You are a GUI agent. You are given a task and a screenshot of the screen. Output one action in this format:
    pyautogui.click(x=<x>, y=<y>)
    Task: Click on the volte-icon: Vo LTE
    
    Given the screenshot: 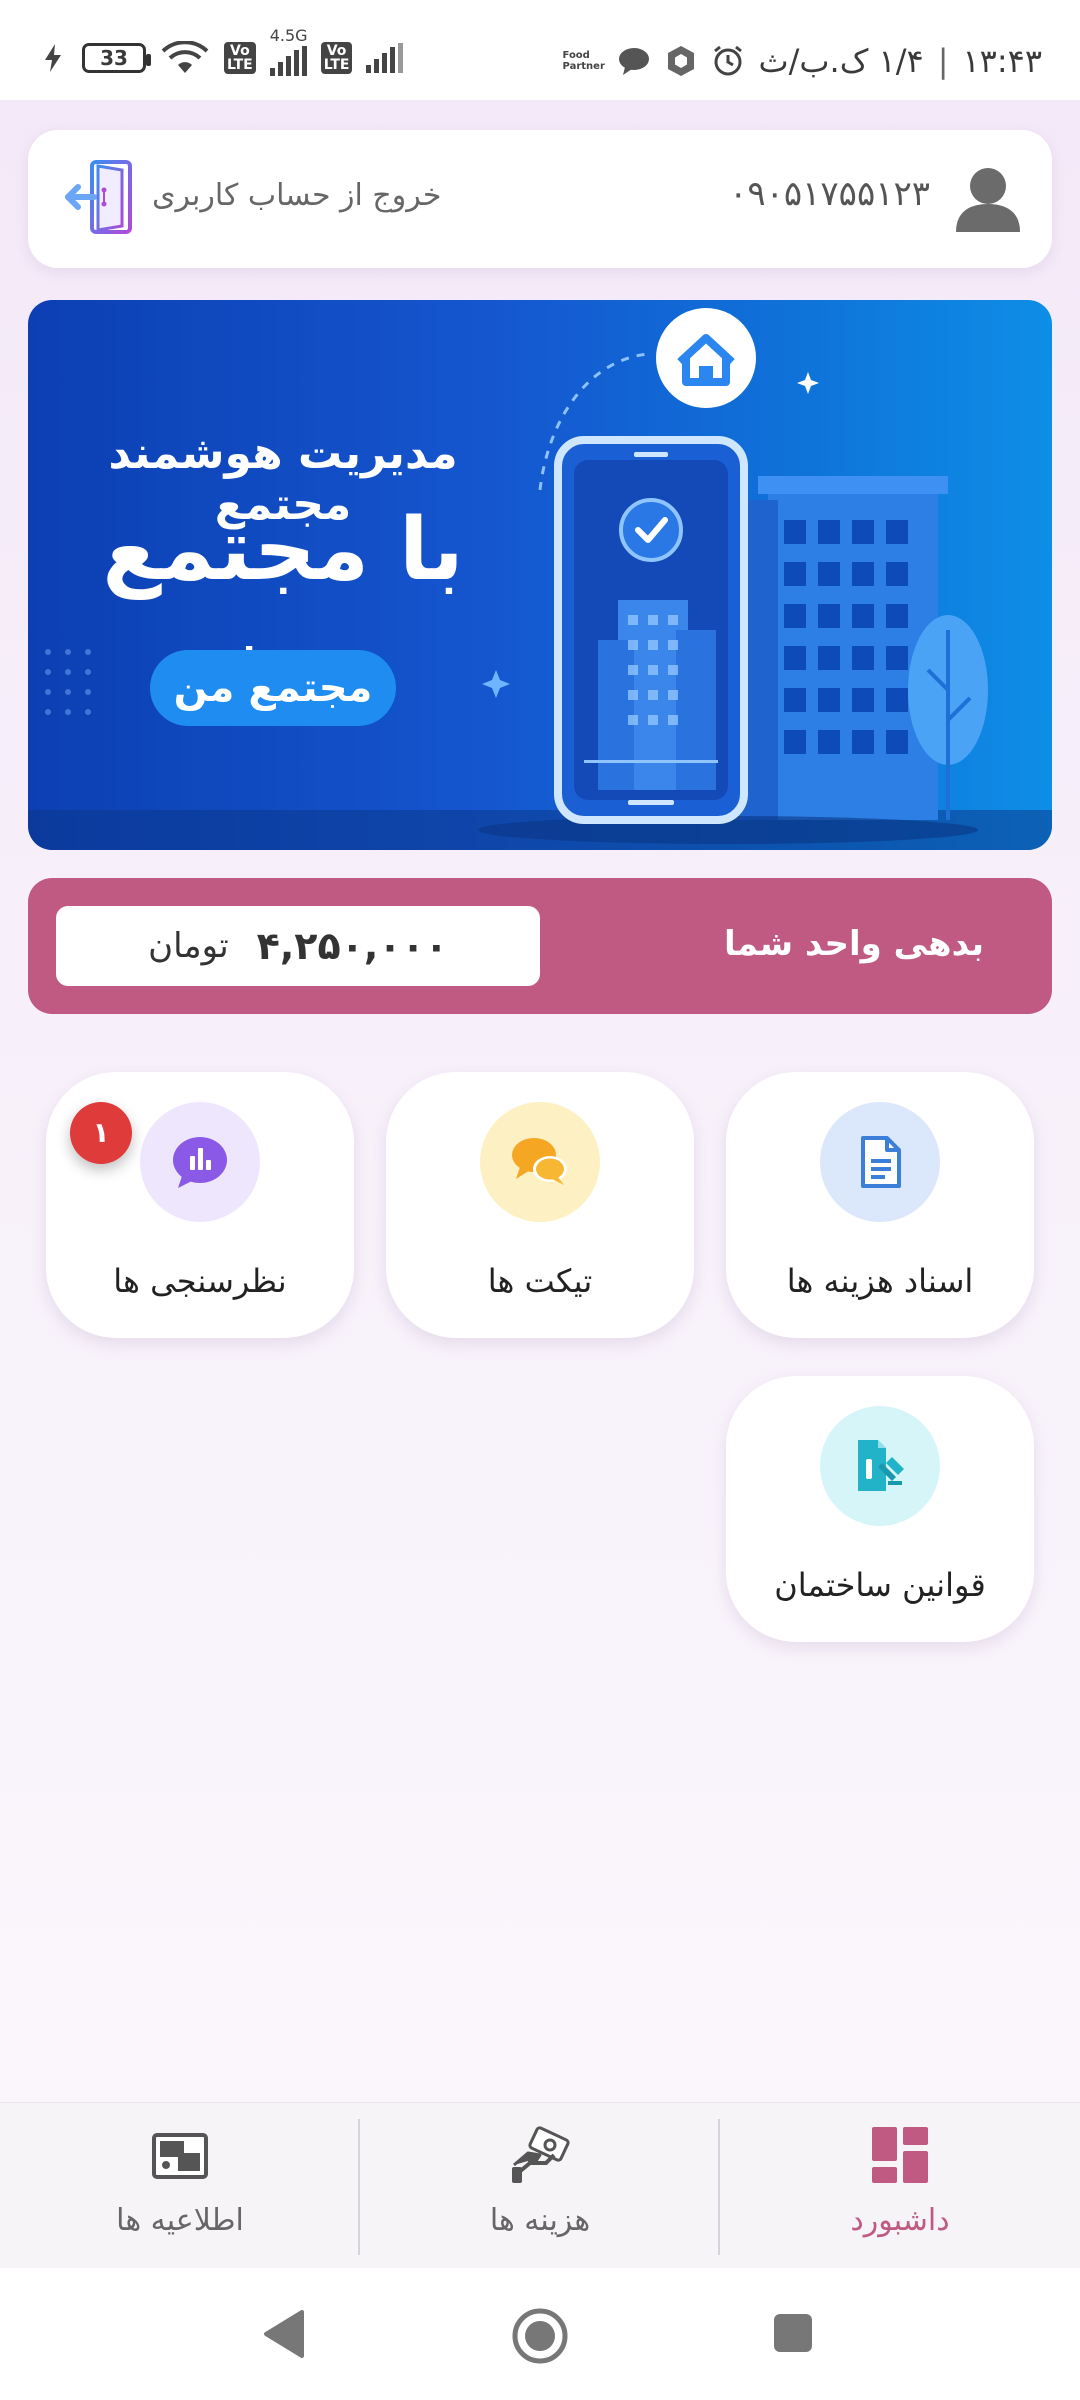 What is the action you would take?
    pyautogui.click(x=240, y=58)
    